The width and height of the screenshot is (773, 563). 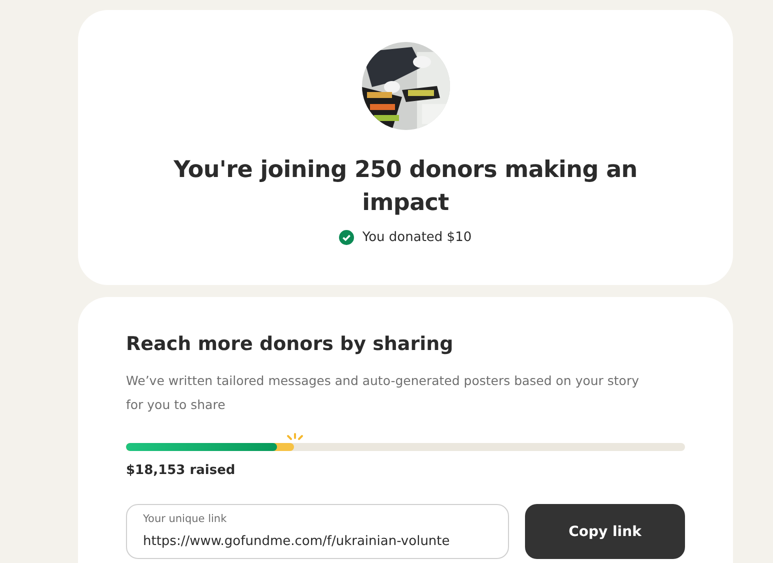 What do you see at coordinates (605, 531) in the screenshot?
I see `copy-link-button: Copy link` at bounding box center [605, 531].